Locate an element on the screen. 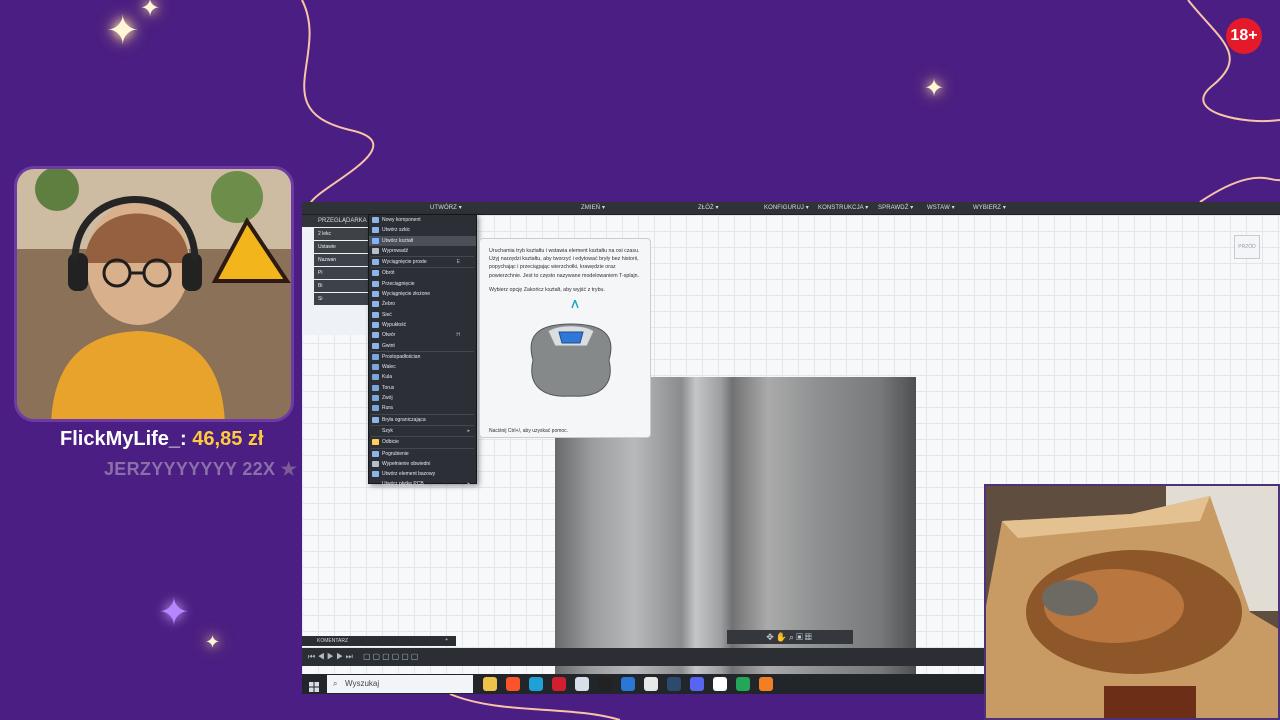  menu-item-label: Pogrubienie is located at coordinates (395, 453).